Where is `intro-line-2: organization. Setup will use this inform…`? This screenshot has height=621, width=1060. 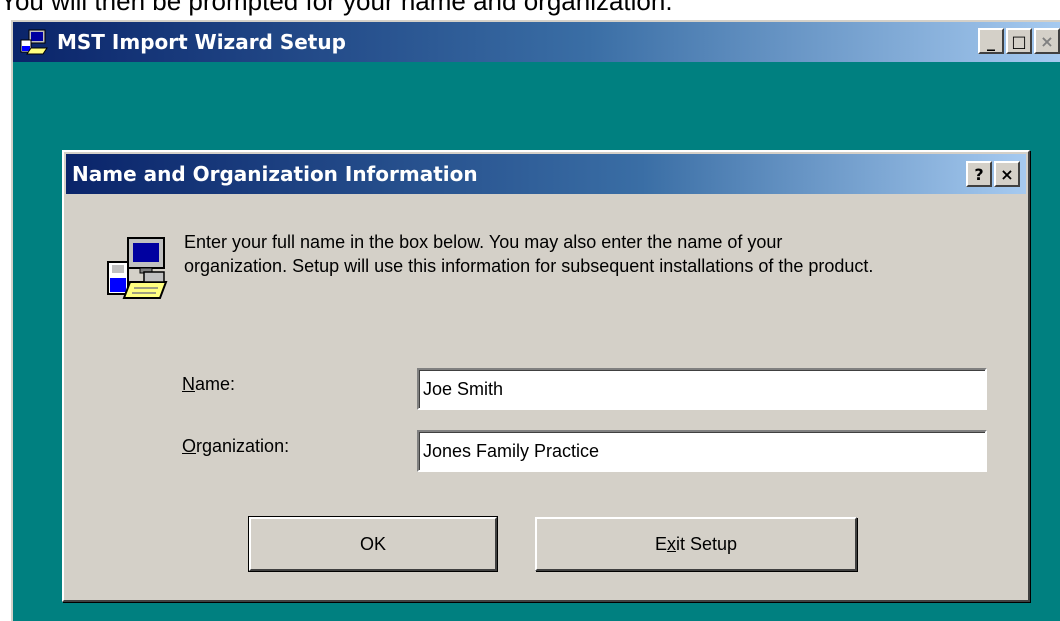
intro-line-2: organization. Setup will use this inform… is located at coordinates (529, 266).